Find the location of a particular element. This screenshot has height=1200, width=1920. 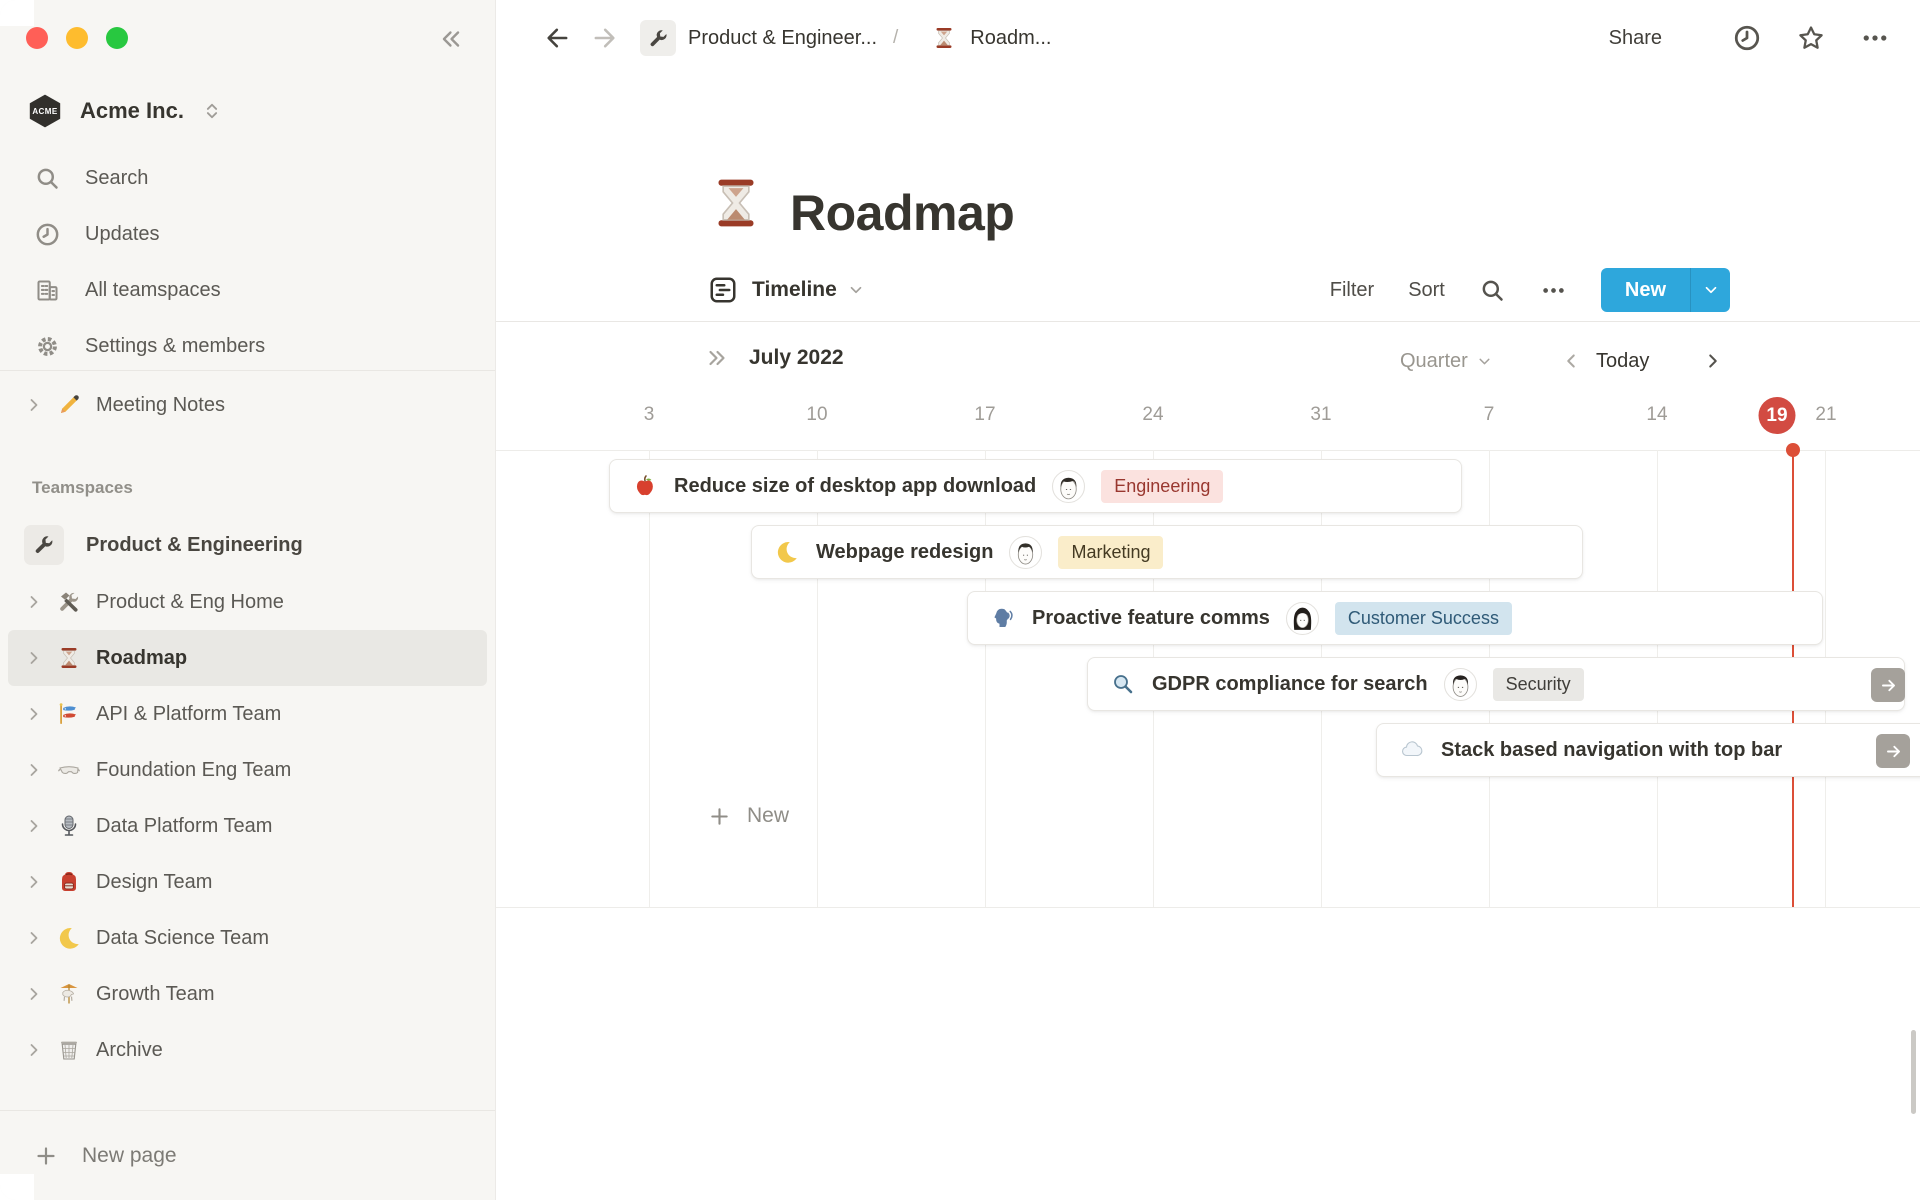

date-label: 17 is located at coordinates (984, 415).